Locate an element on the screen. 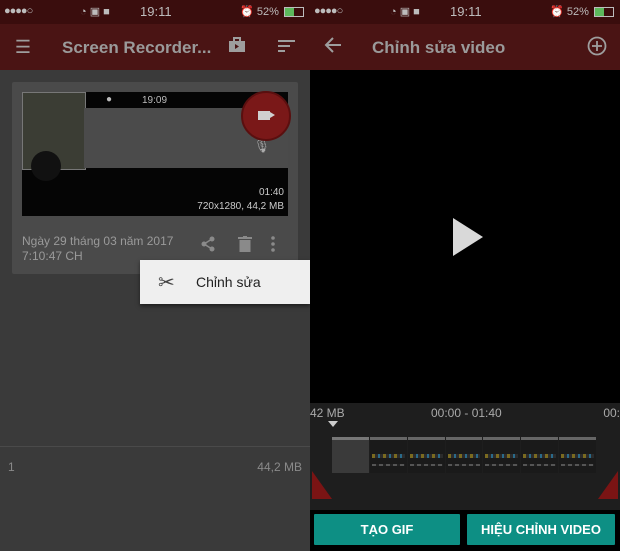  recording-date-line: Ngày 29 tháng 03 năm 2017 is located at coordinates (98, 241).